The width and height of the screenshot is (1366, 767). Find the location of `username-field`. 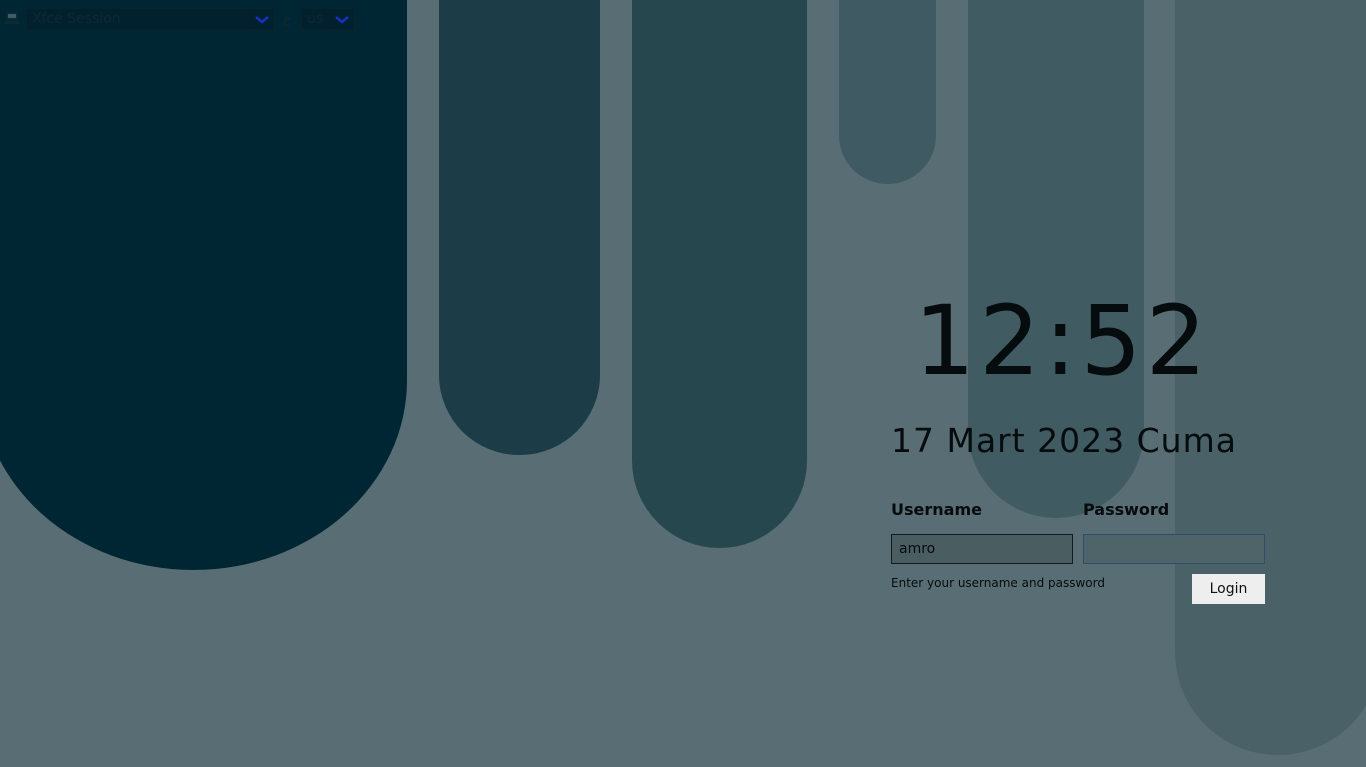

username-field is located at coordinates (982, 549).